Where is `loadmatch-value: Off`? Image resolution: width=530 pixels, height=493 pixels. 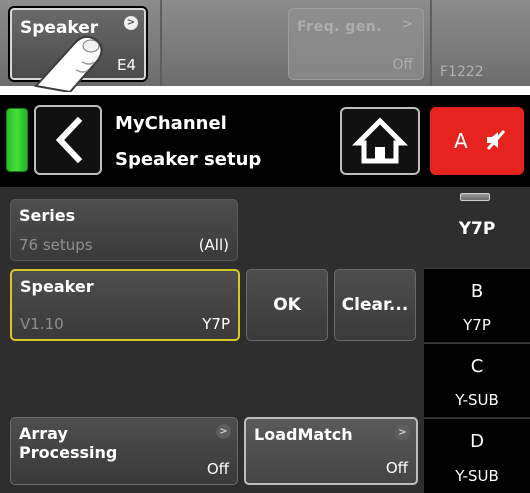
loadmatch-value: Off is located at coordinates (396, 468).